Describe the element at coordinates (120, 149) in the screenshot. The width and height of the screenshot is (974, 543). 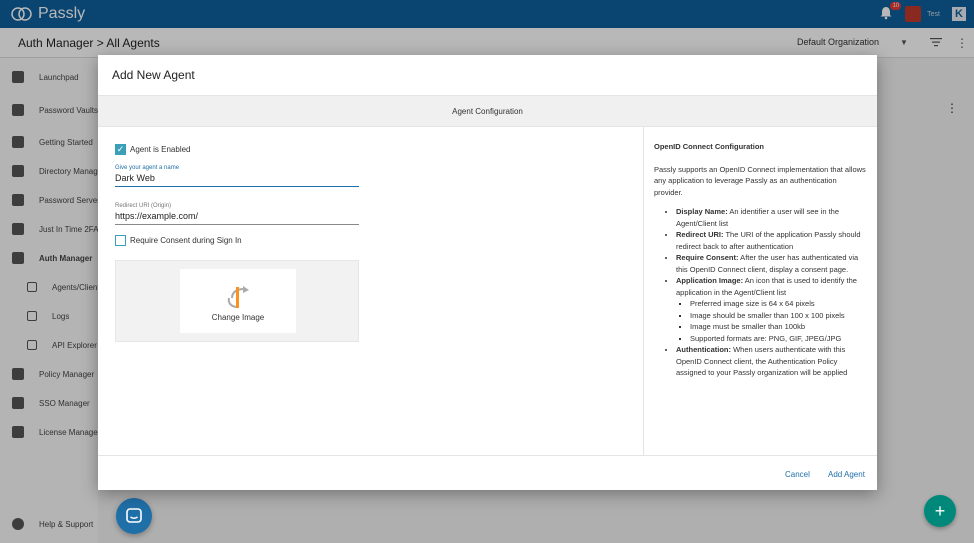
I see `agent-enabled-checkbox` at that location.